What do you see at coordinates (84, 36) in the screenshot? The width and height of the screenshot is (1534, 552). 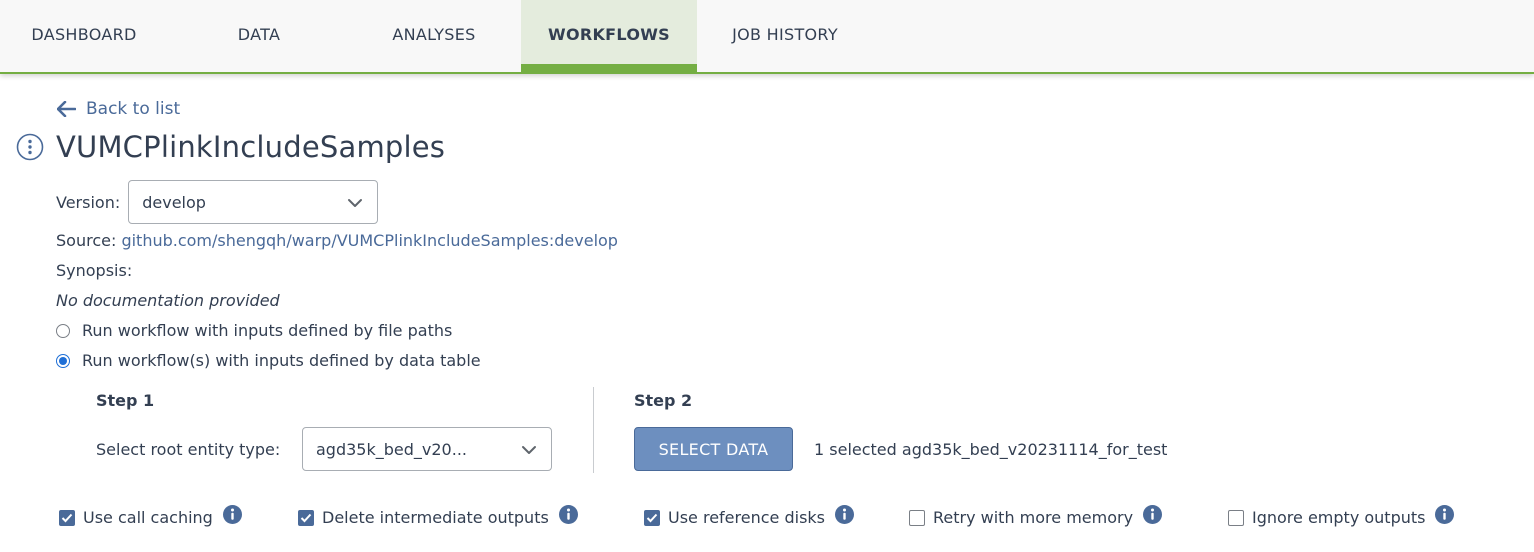 I see `tab-dashboard: DASHBOARD` at bounding box center [84, 36].